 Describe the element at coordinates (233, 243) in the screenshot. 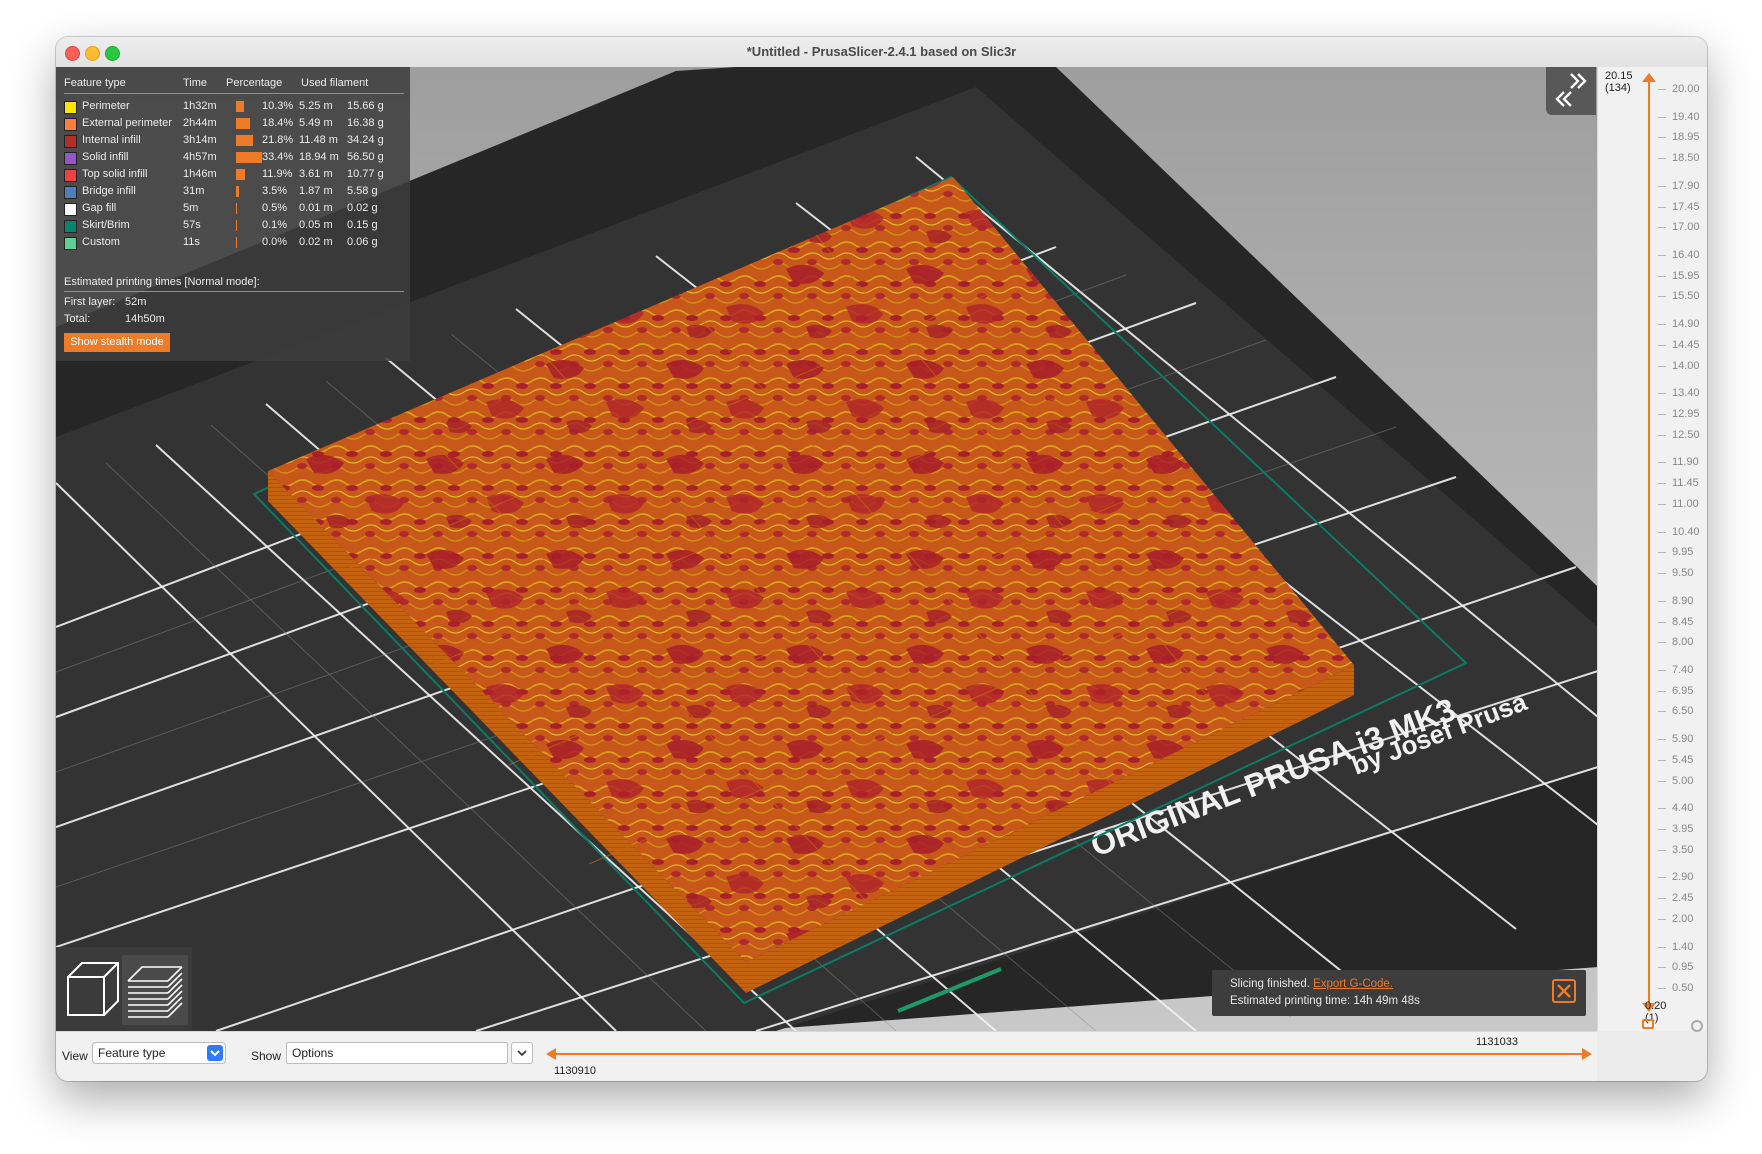

I see `legend-row: Custom 11s 0.0% 0.02 m 0.06 g` at that location.